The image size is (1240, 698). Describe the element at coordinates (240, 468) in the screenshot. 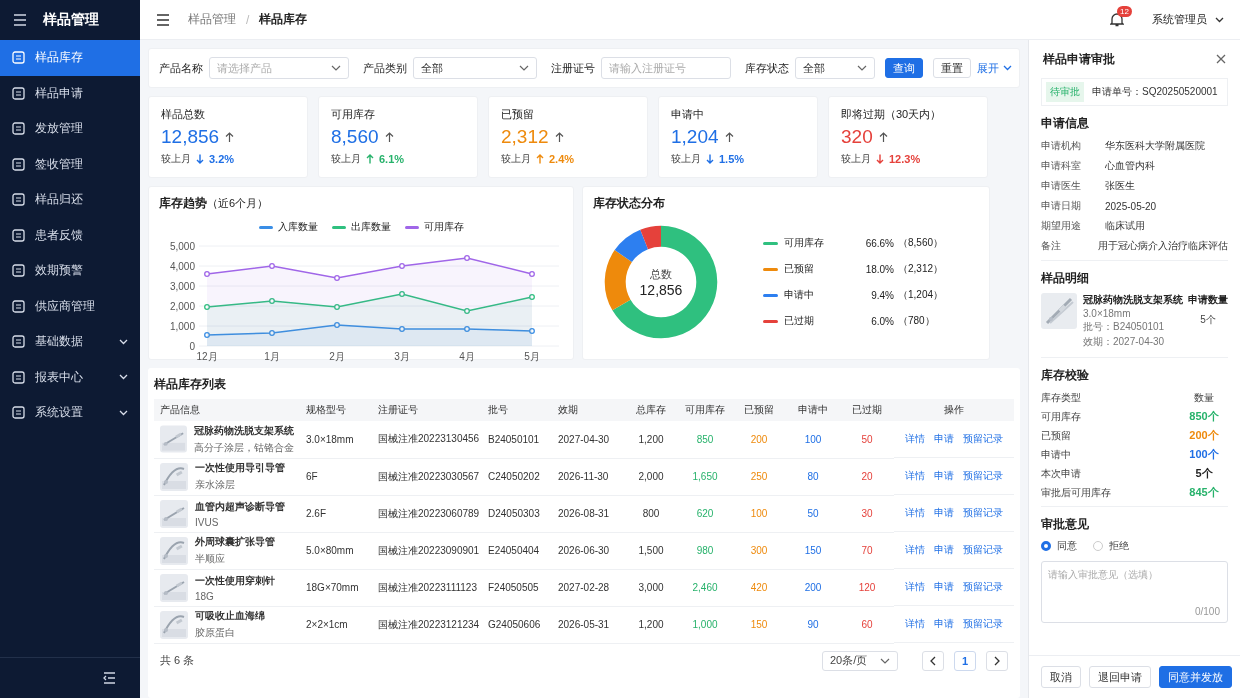

I see `product-name: 一次性使用导引导管` at that location.